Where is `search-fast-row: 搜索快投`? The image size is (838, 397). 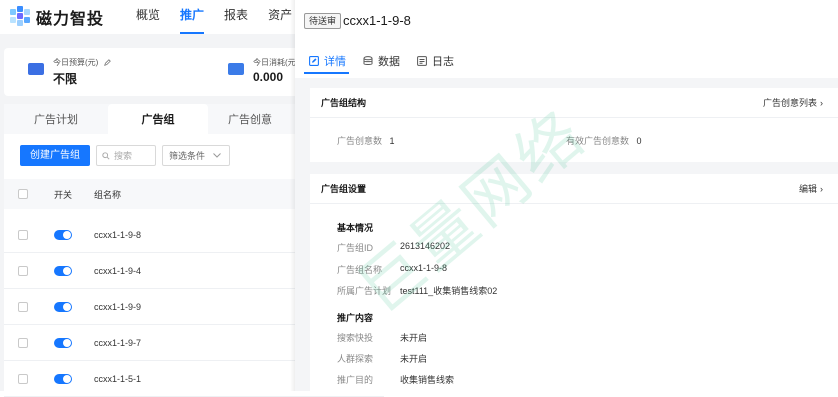
search-fast-row: 搜索快投 is located at coordinates (355, 337).